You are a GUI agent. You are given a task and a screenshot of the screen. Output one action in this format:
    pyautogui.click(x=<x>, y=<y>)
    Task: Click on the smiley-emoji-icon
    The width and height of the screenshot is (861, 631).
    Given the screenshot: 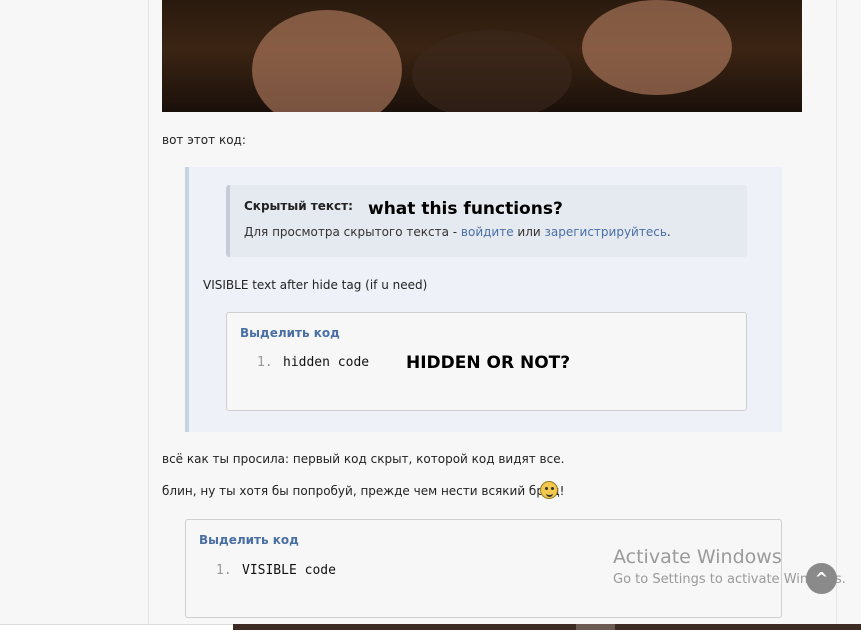 What is the action you would take?
    pyautogui.click(x=549, y=490)
    